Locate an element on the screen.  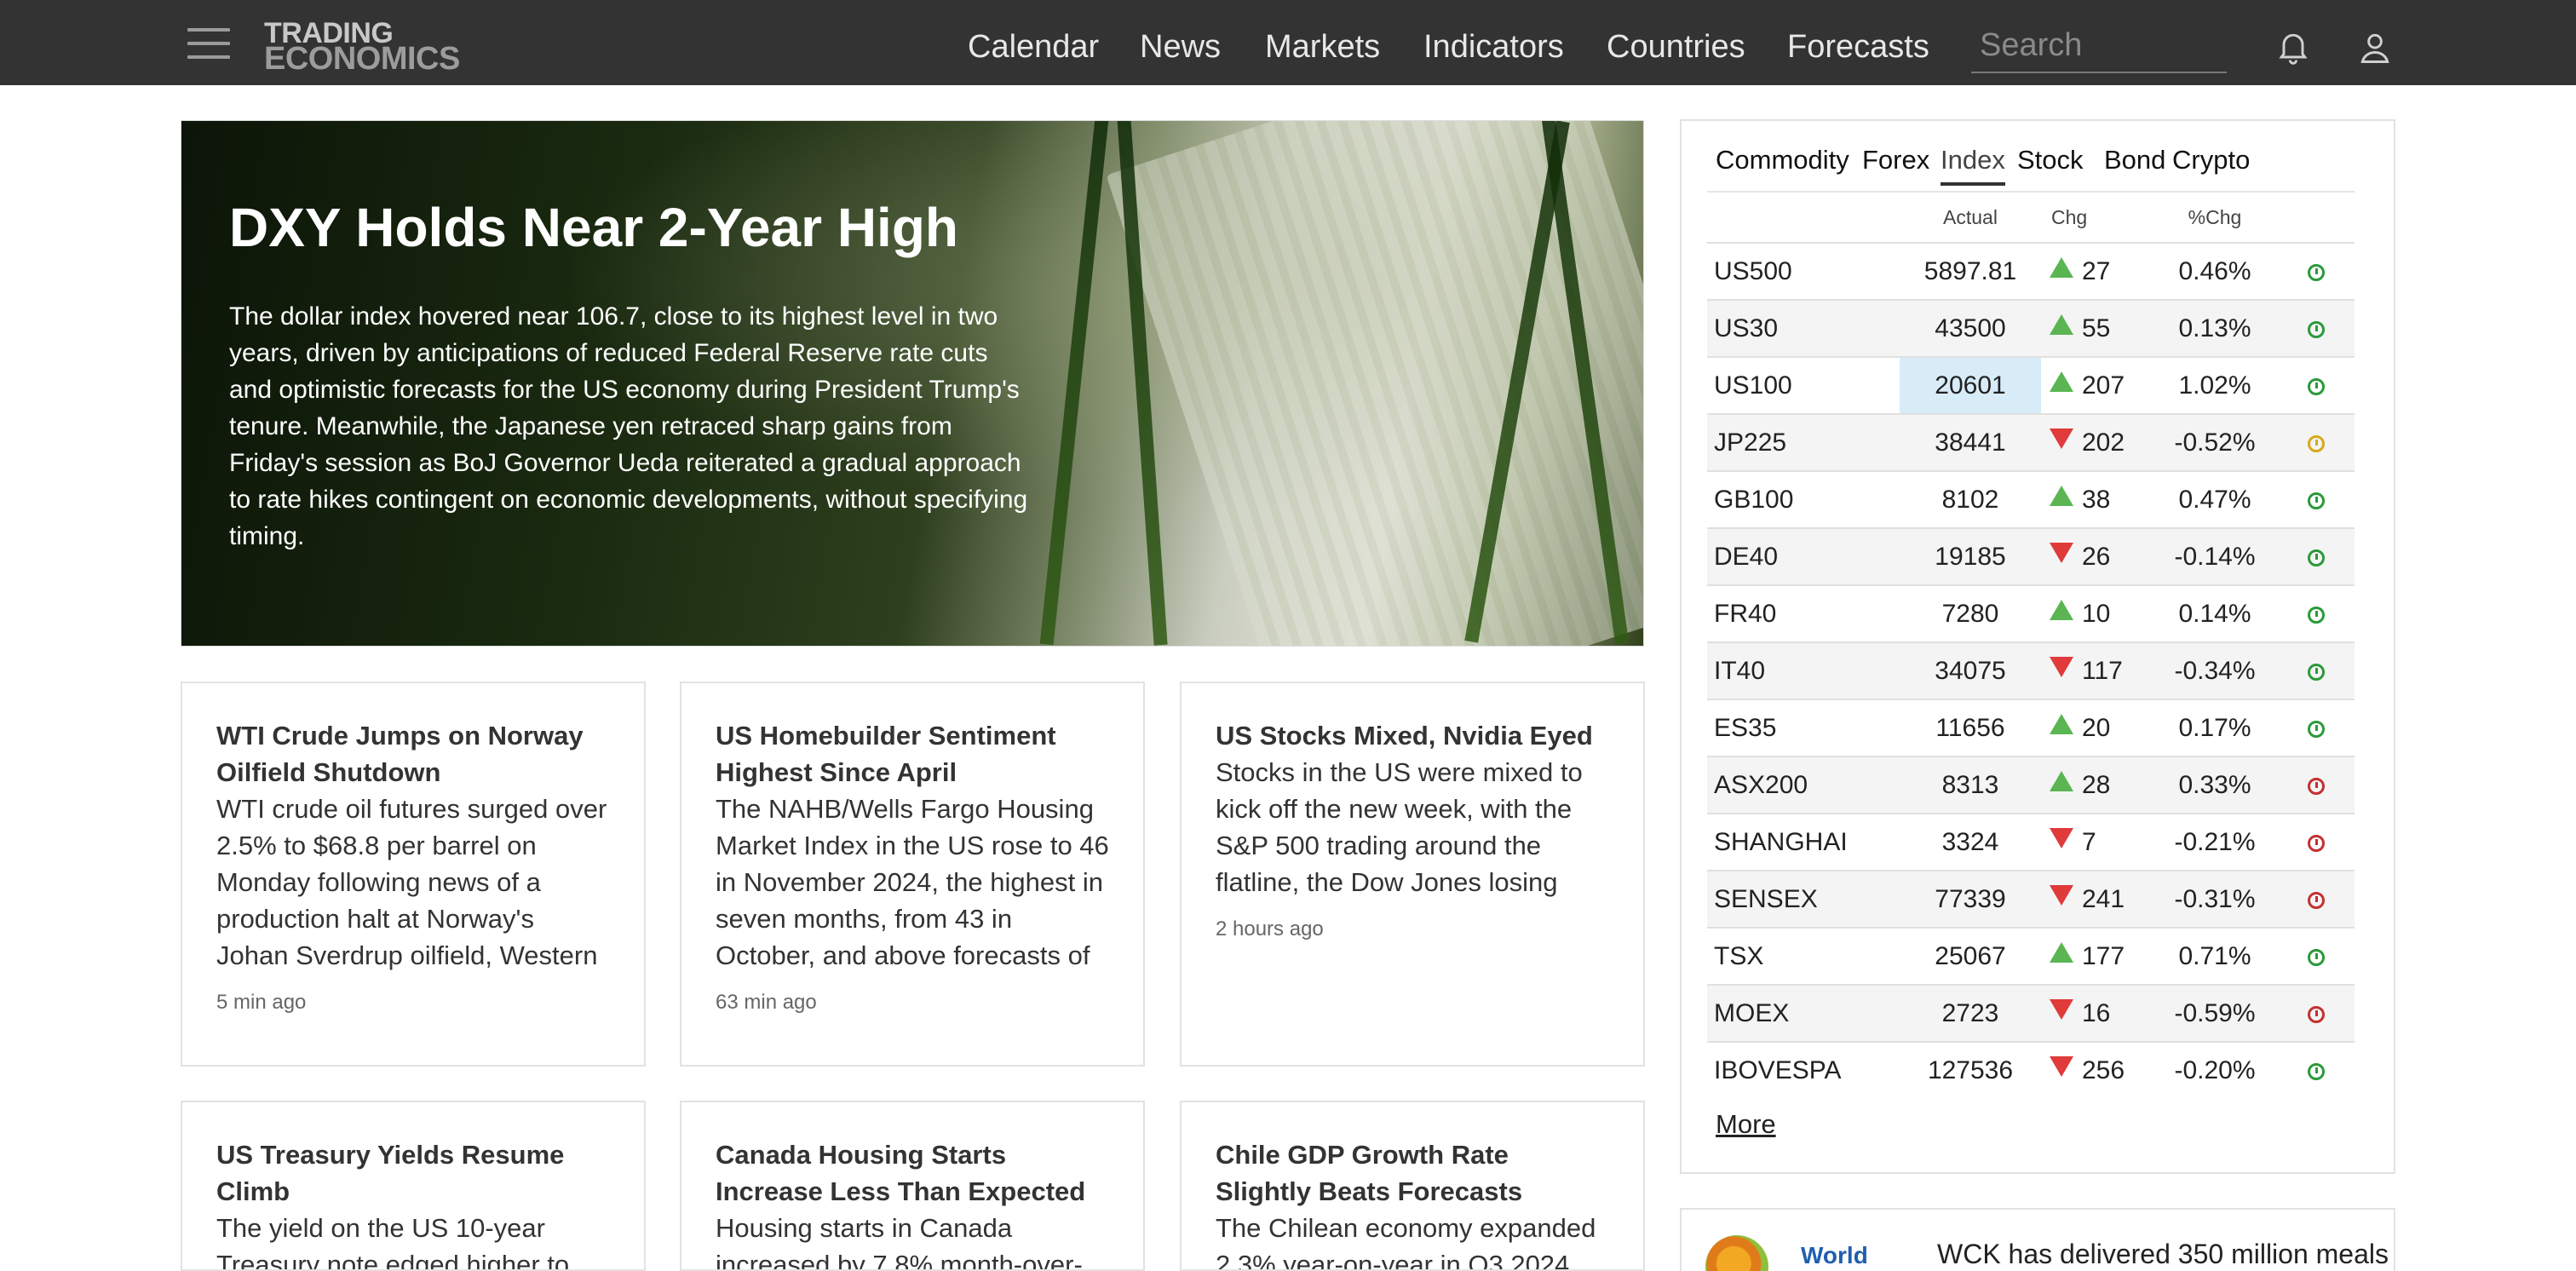
market-row: ASX200 8313 28 0.33% is located at coordinates (2031, 785).